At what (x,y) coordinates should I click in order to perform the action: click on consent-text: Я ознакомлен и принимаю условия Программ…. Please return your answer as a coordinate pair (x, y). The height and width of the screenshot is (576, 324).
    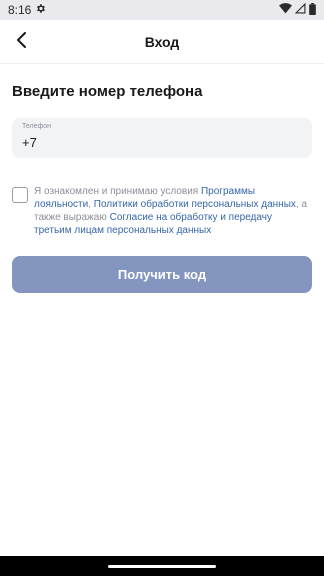
    Looking at the image, I should click on (173, 211).